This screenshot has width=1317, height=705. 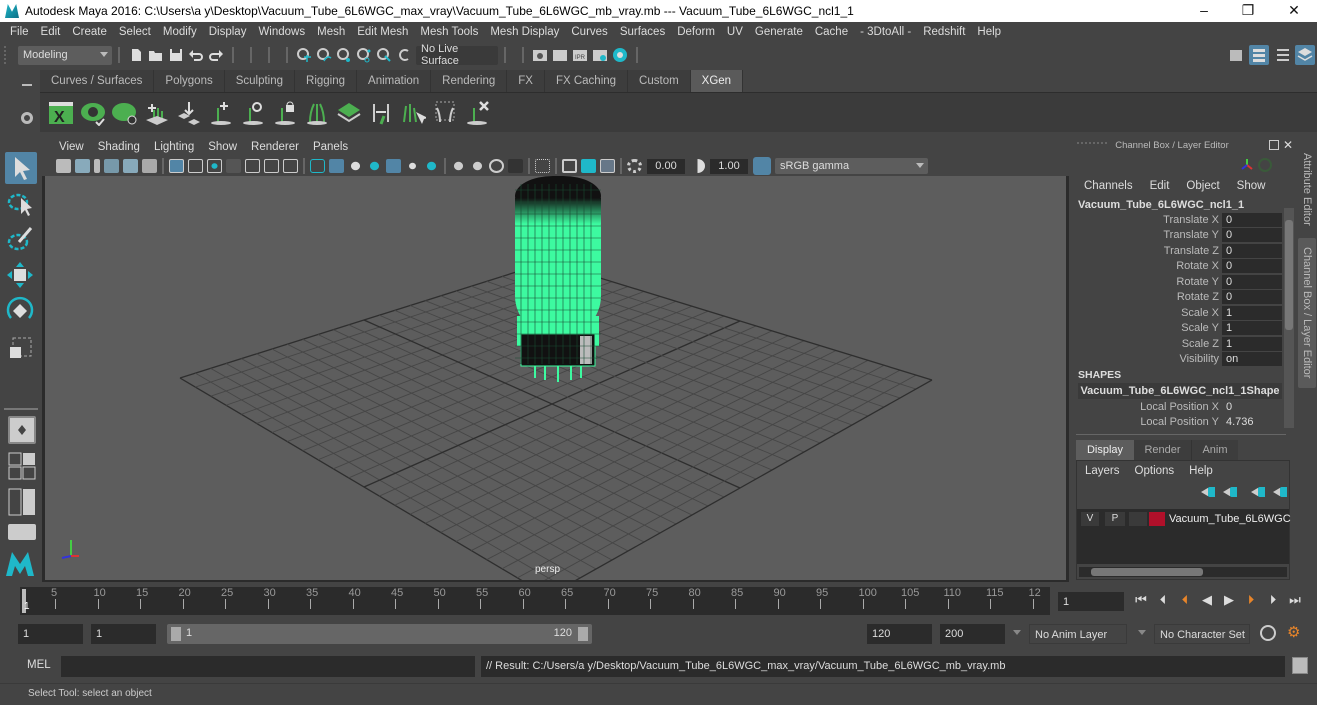 I want to click on hud-icon, so click(x=607, y=166).